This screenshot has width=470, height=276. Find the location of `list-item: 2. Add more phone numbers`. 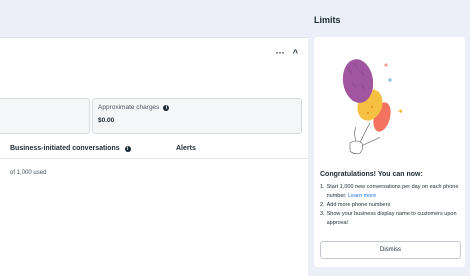

list-item: 2. Add more phone numbers is located at coordinates (355, 205).